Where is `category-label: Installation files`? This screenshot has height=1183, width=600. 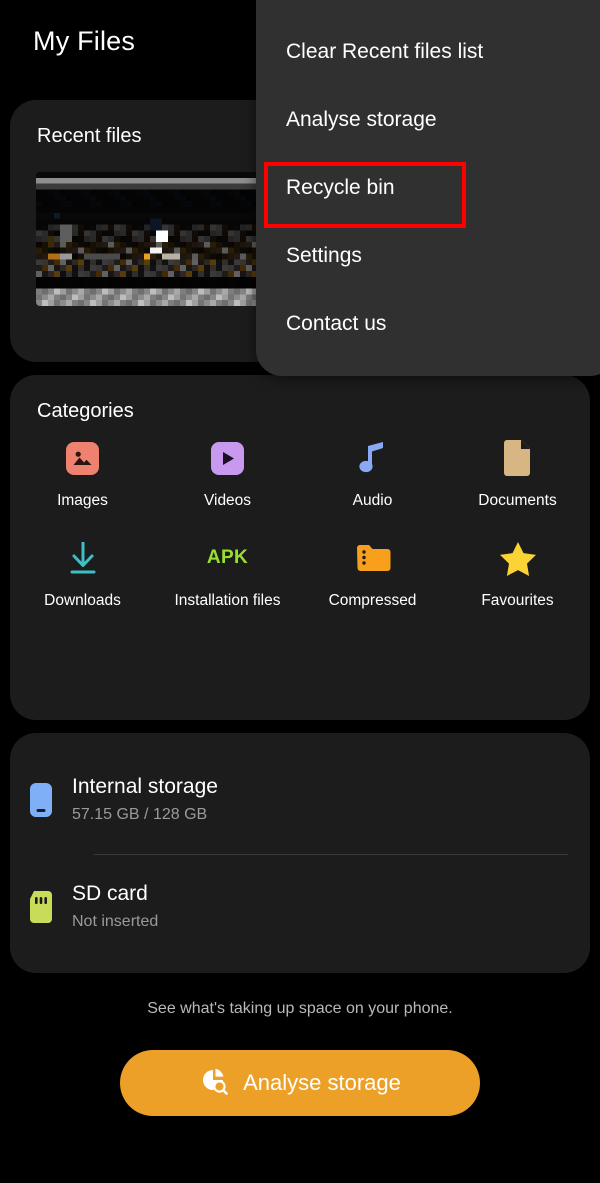
category-label: Installation files is located at coordinates (227, 600).